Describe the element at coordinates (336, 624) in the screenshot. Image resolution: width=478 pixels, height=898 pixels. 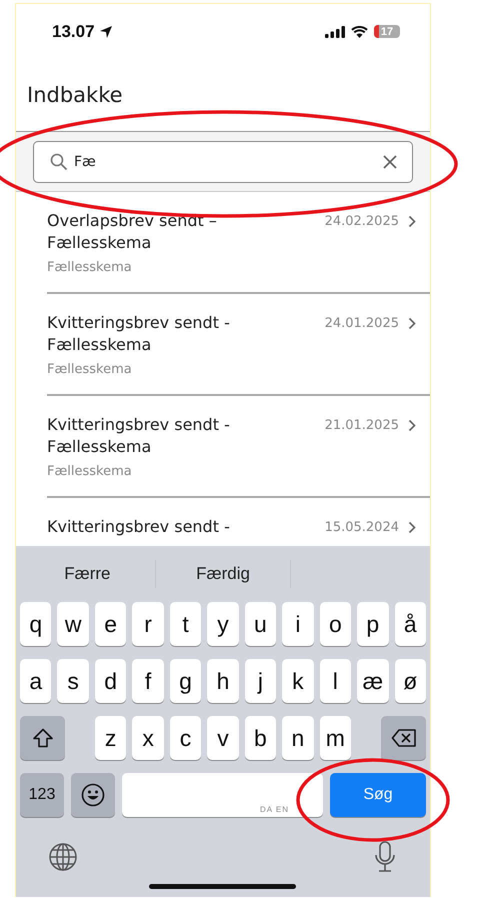
I see `keyboard-key: o` at that location.